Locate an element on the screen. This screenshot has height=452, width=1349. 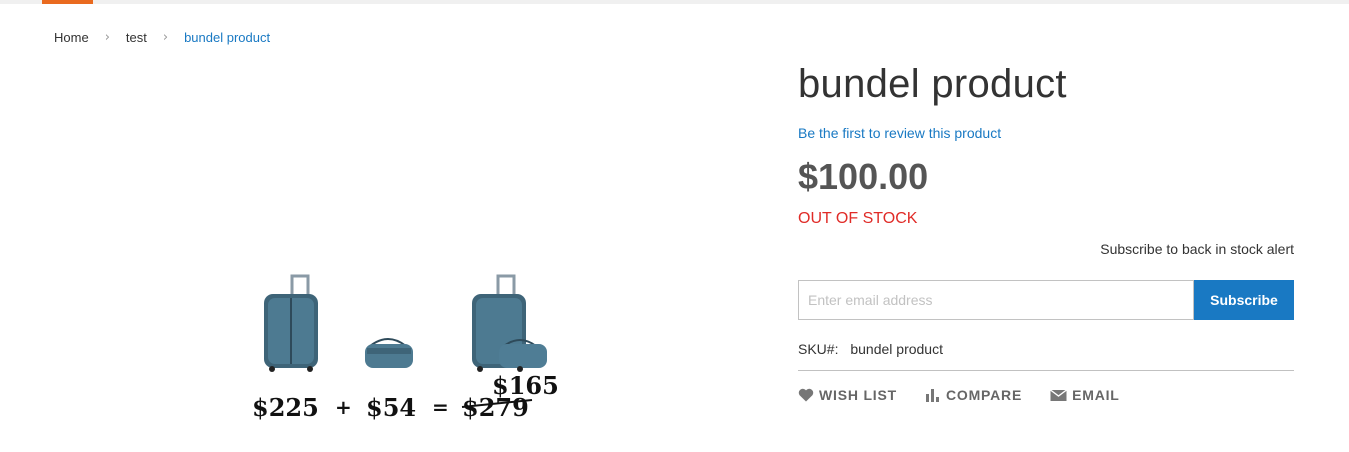
divider is located at coordinates (1046, 370).